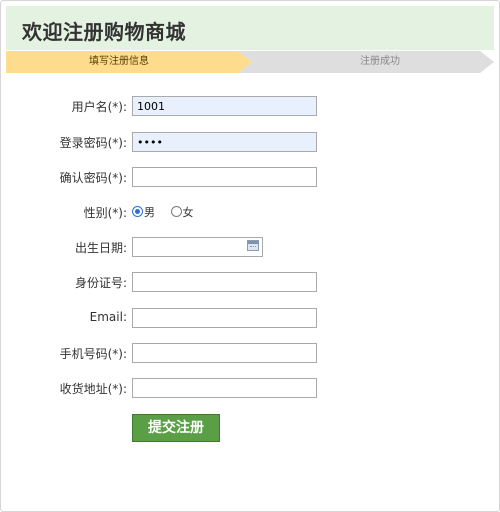  I want to click on username-input, so click(224, 106).